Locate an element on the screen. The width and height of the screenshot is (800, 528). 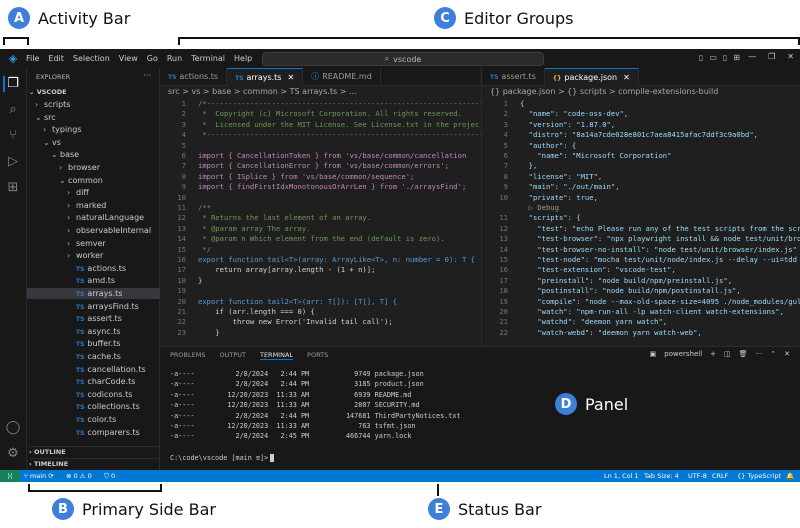
ports-status: ⛉ 0 is located at coordinates (109, 476).